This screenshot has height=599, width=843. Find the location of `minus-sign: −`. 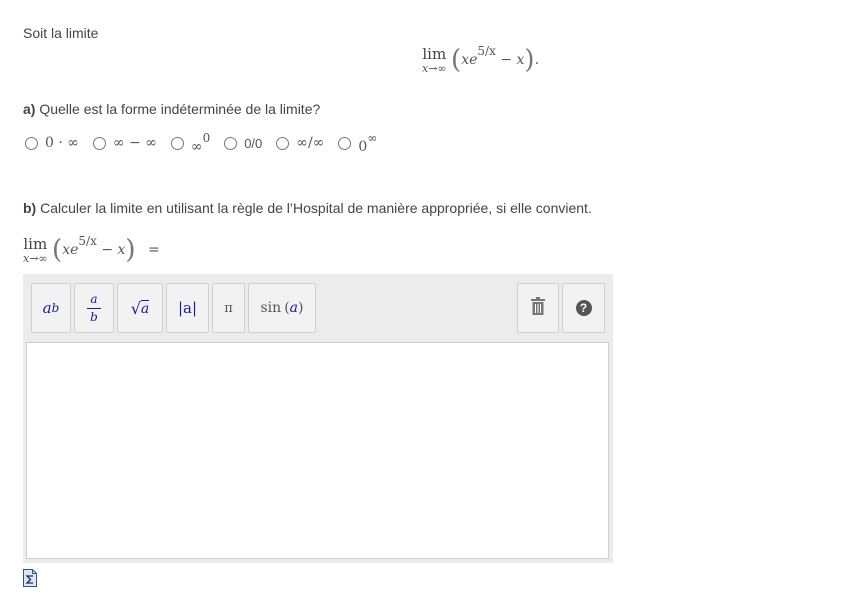

minus-sign: − is located at coordinates (506, 60).